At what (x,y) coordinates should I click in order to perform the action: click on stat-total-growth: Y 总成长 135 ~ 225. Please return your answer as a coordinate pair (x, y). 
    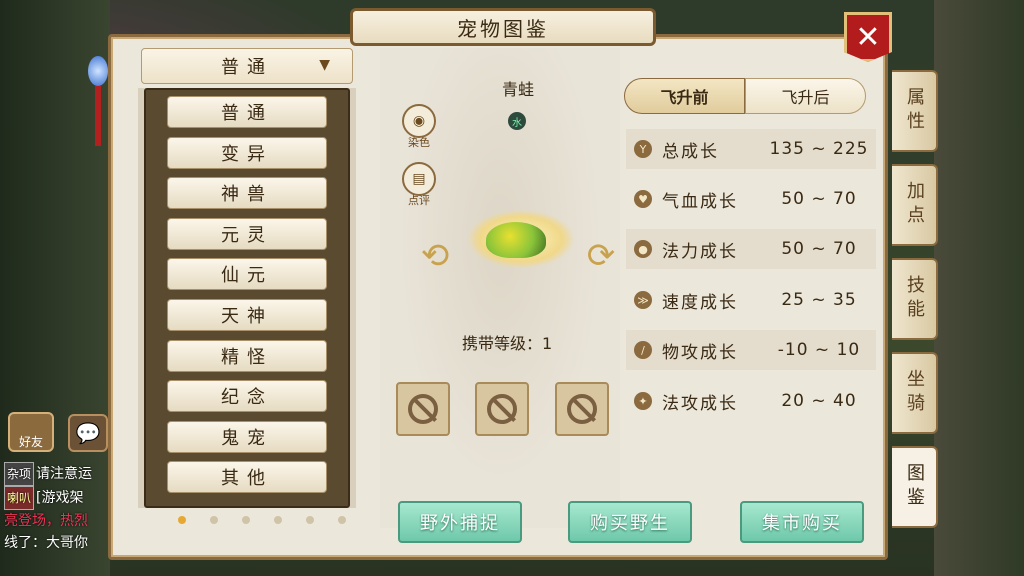
    Looking at the image, I should click on (759, 149).